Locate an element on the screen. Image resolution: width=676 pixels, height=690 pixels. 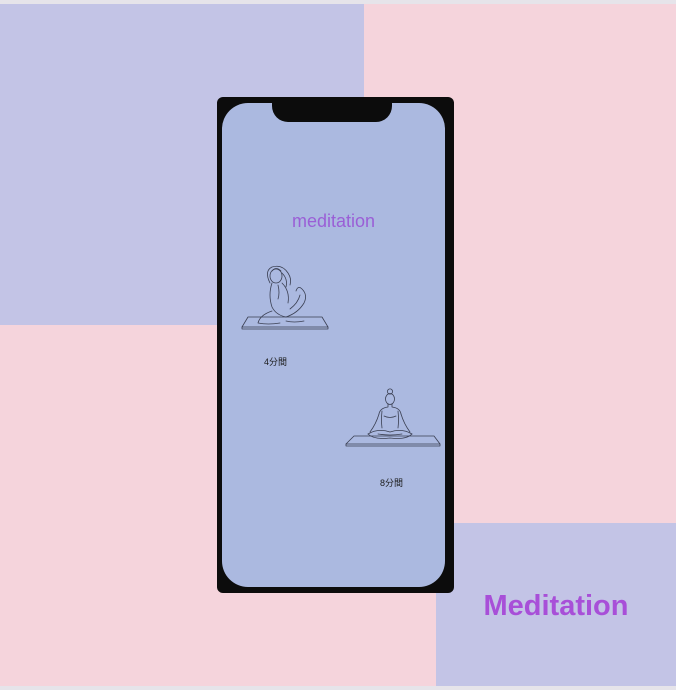
session-duration: 8分間 is located at coordinates (392, 483).